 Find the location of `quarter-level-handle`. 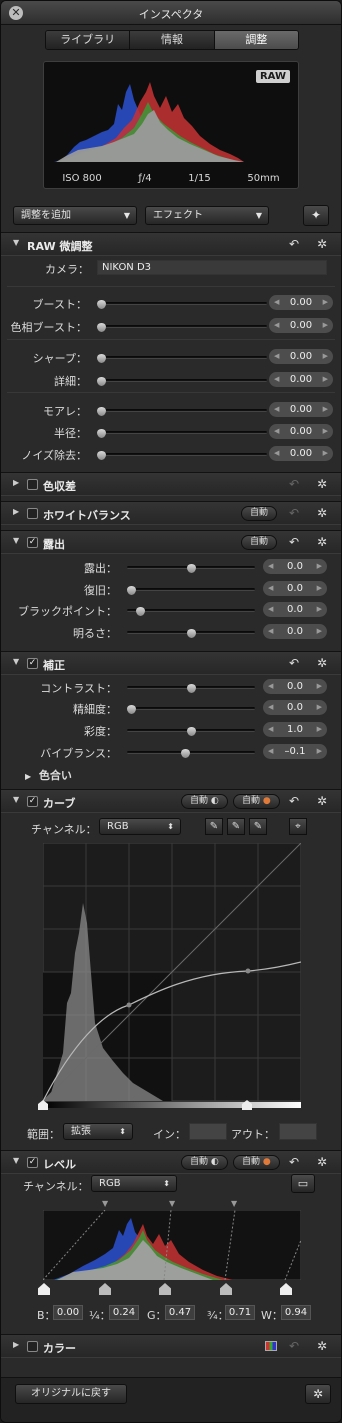

quarter-level-handle is located at coordinates (105, 1289).